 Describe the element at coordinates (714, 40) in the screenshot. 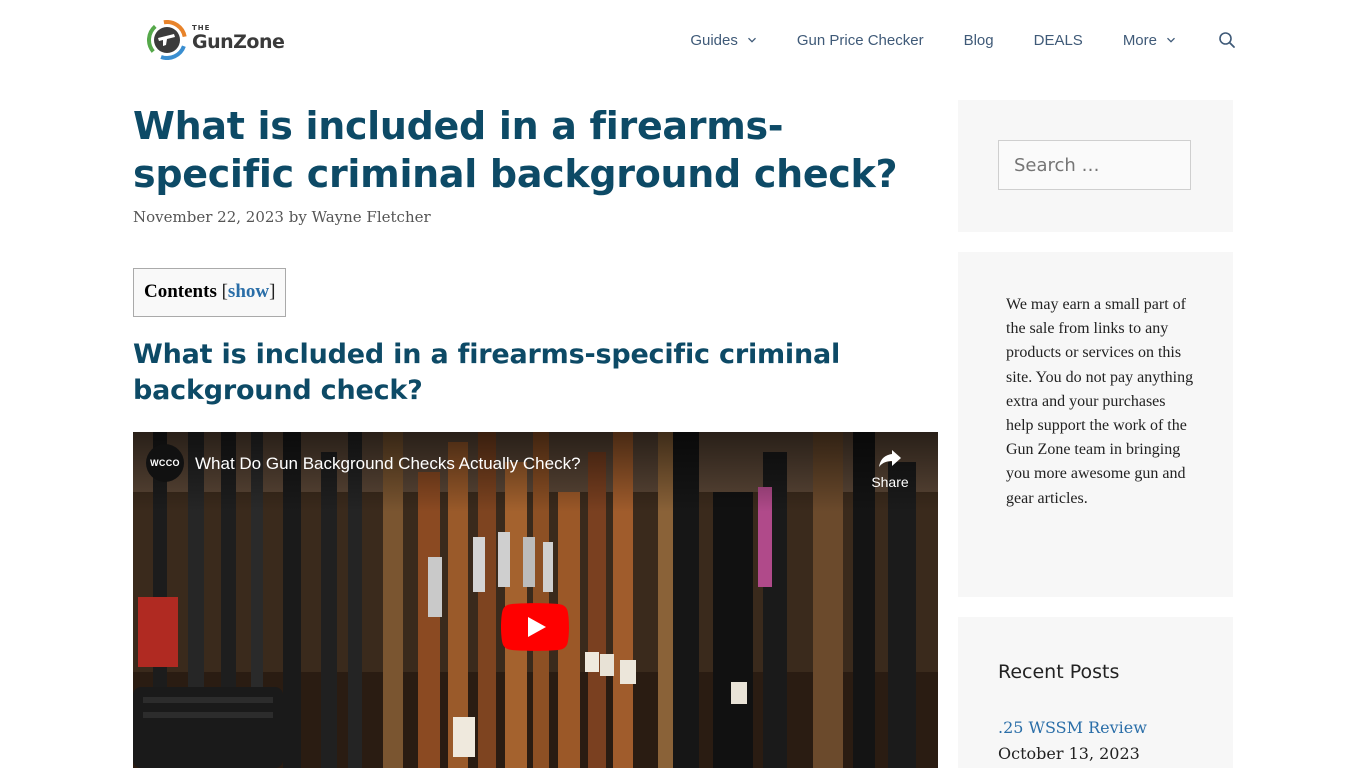

I see `nav-guides-label: Guides` at that location.